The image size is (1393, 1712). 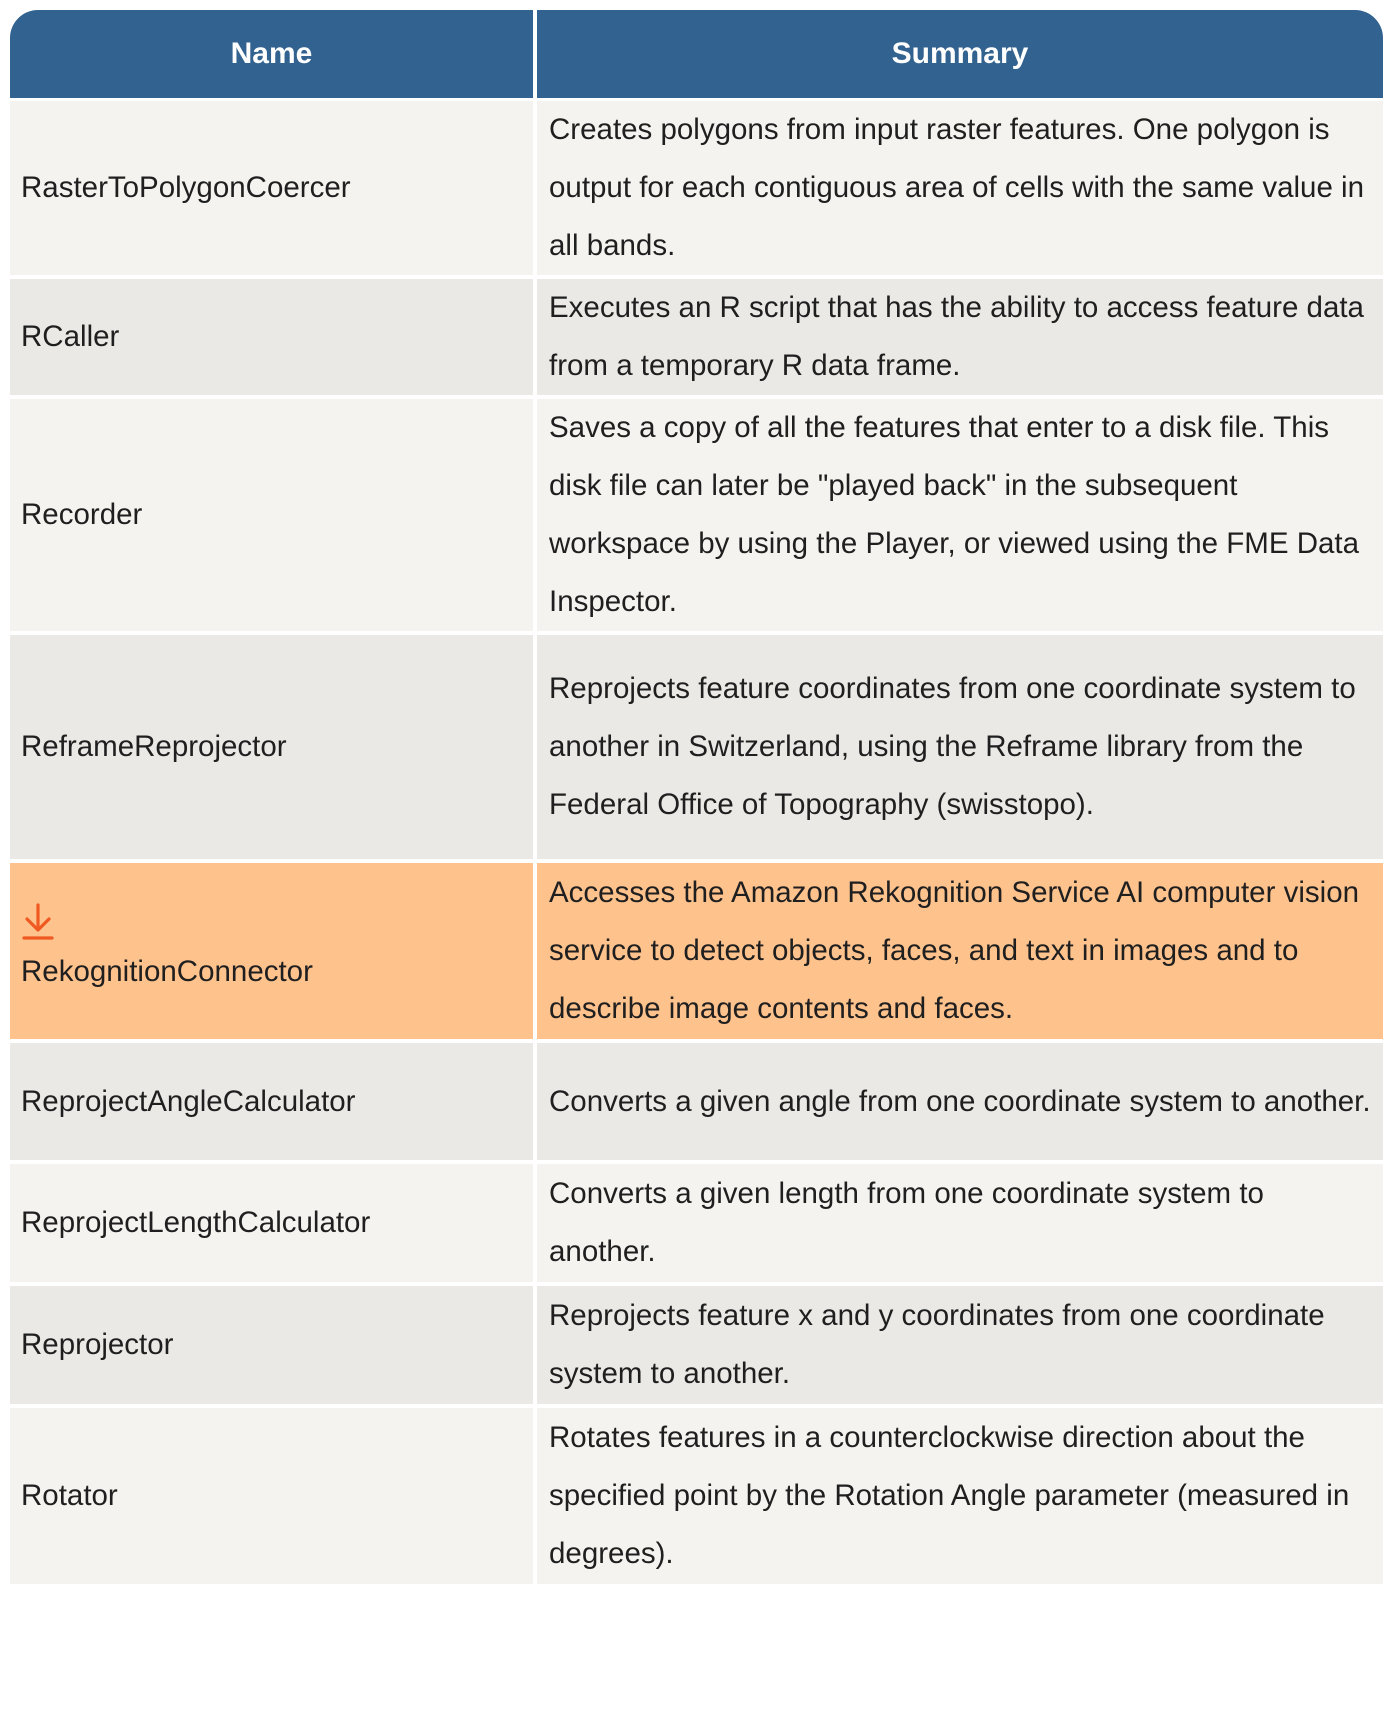 What do you see at coordinates (271, 339) in the screenshot?
I see `row-name-cell: RCaller` at bounding box center [271, 339].